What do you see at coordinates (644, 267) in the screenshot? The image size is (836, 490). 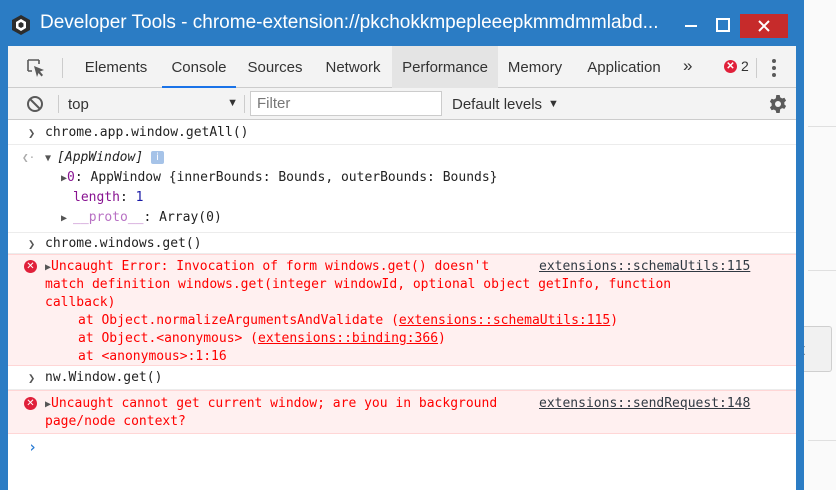 I see `error-source-link: extensions::schemaUtils:115` at bounding box center [644, 267].